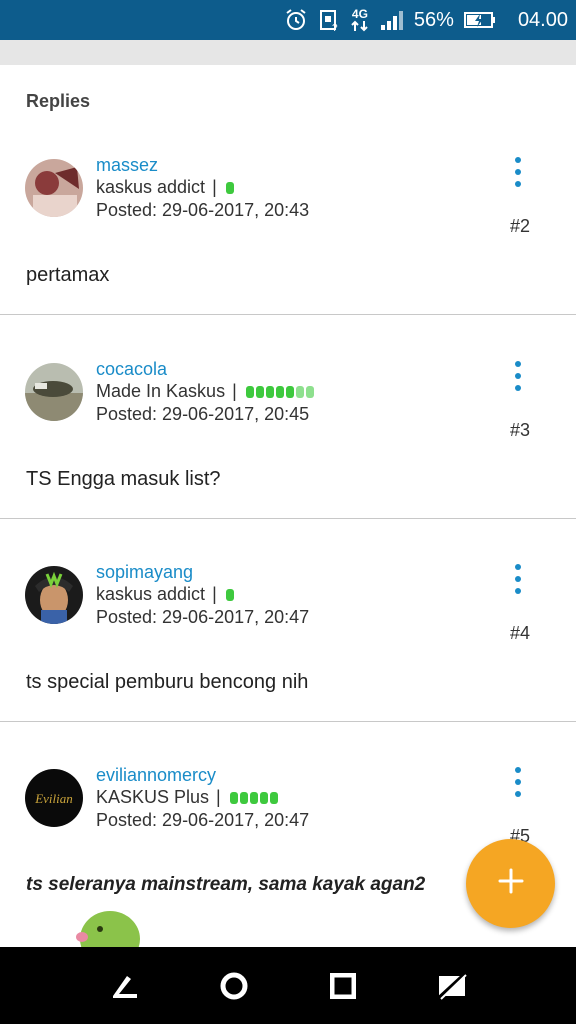 This screenshot has width=576, height=1024. I want to click on back-icon, so click(125, 986).